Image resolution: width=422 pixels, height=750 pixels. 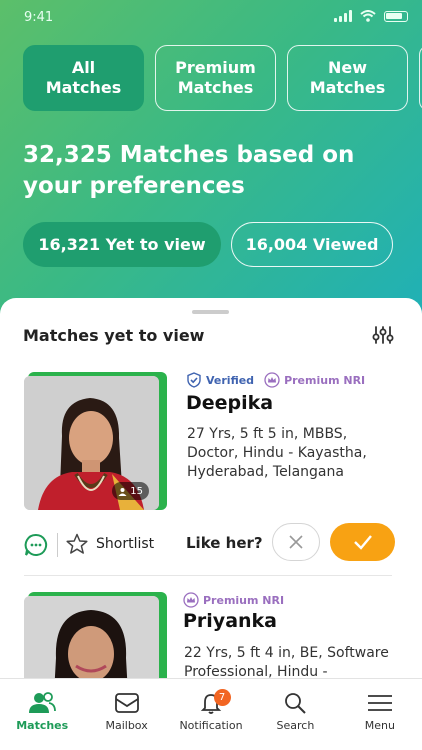 I want to click on nav-matches: Matches, so click(x=42, y=714).